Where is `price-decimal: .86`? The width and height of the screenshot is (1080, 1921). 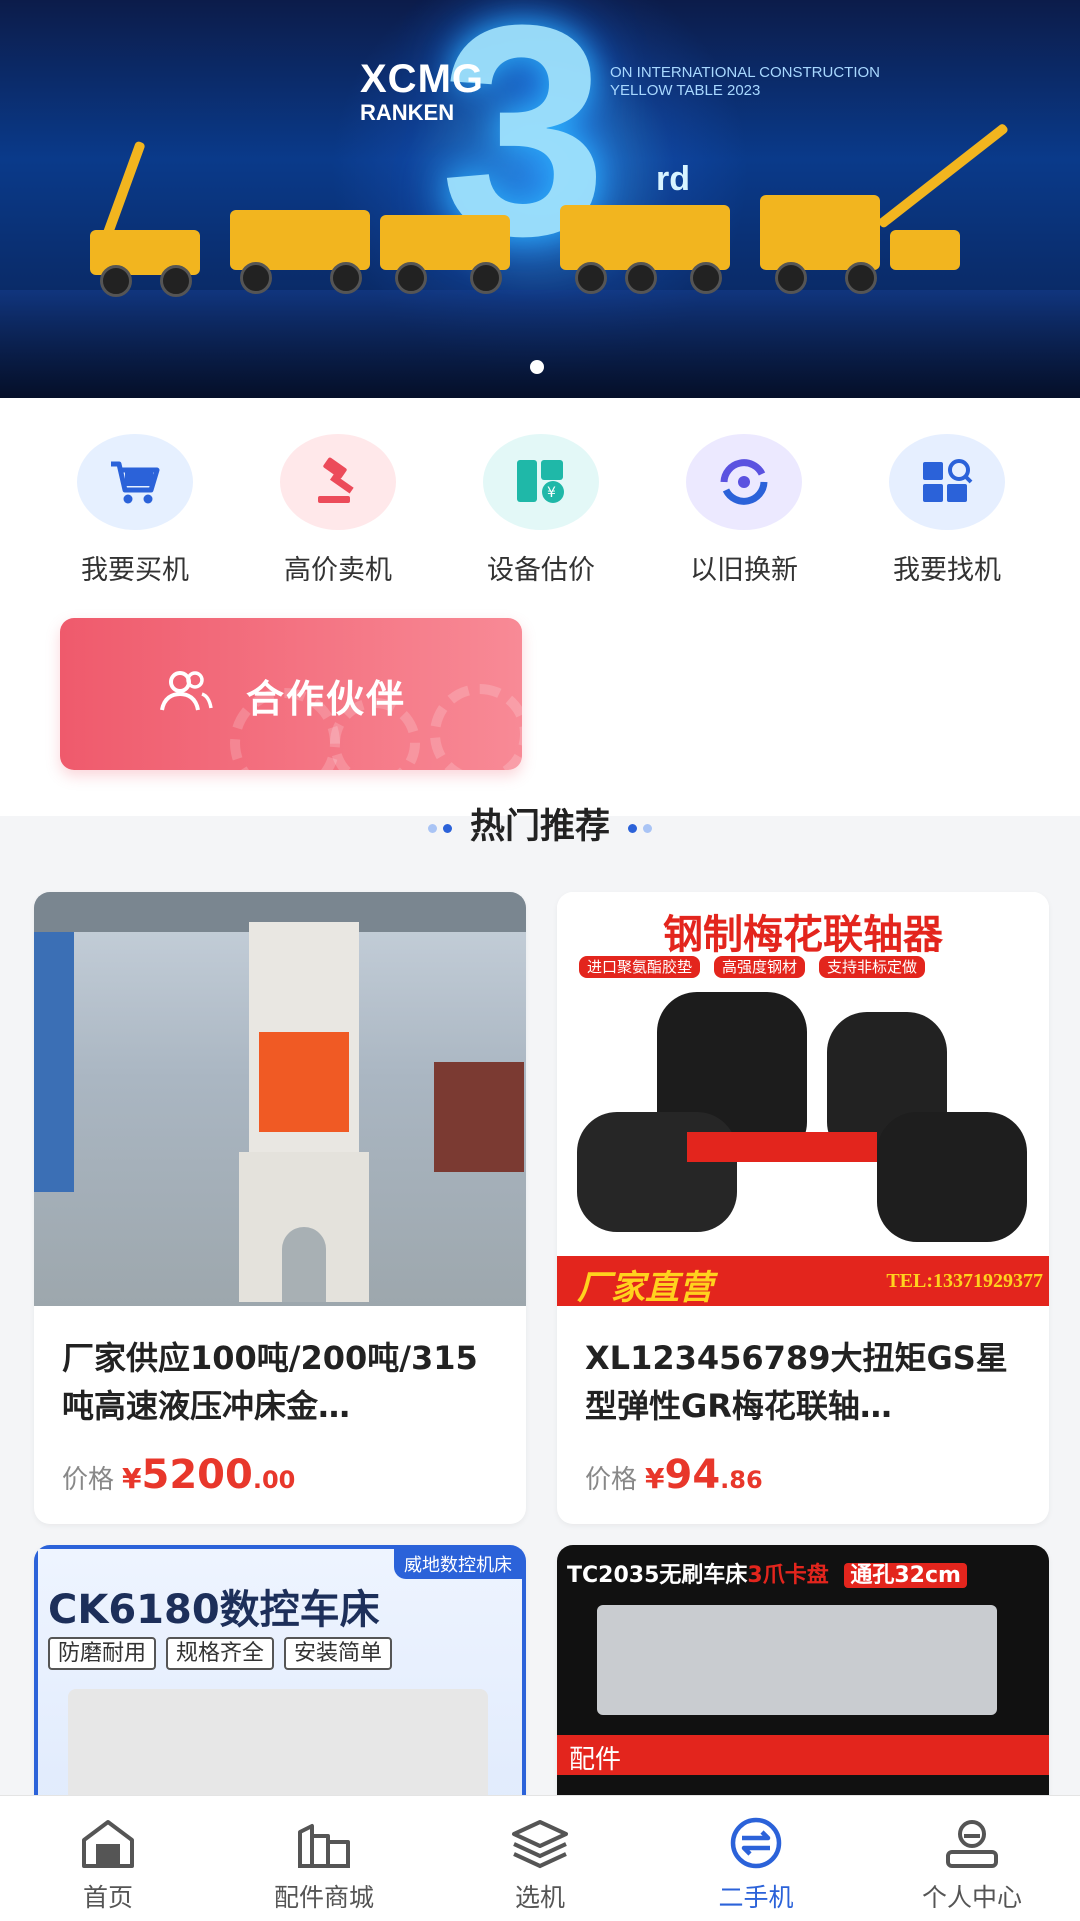 price-decimal: .86 is located at coordinates (741, 1480).